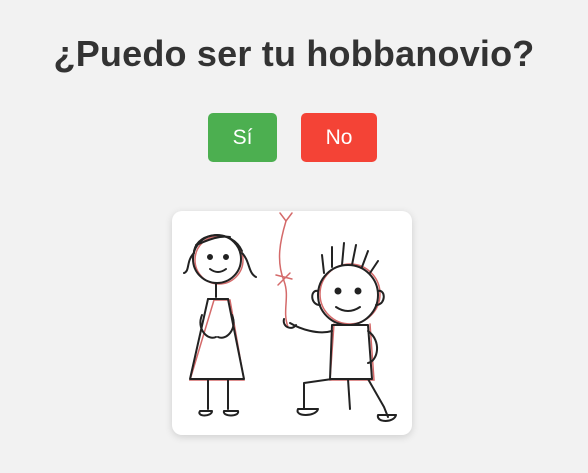 The image size is (588, 473). What do you see at coordinates (294, 53) in the screenshot?
I see `page-title: ¿Puedo ser tu hobbanovio?` at bounding box center [294, 53].